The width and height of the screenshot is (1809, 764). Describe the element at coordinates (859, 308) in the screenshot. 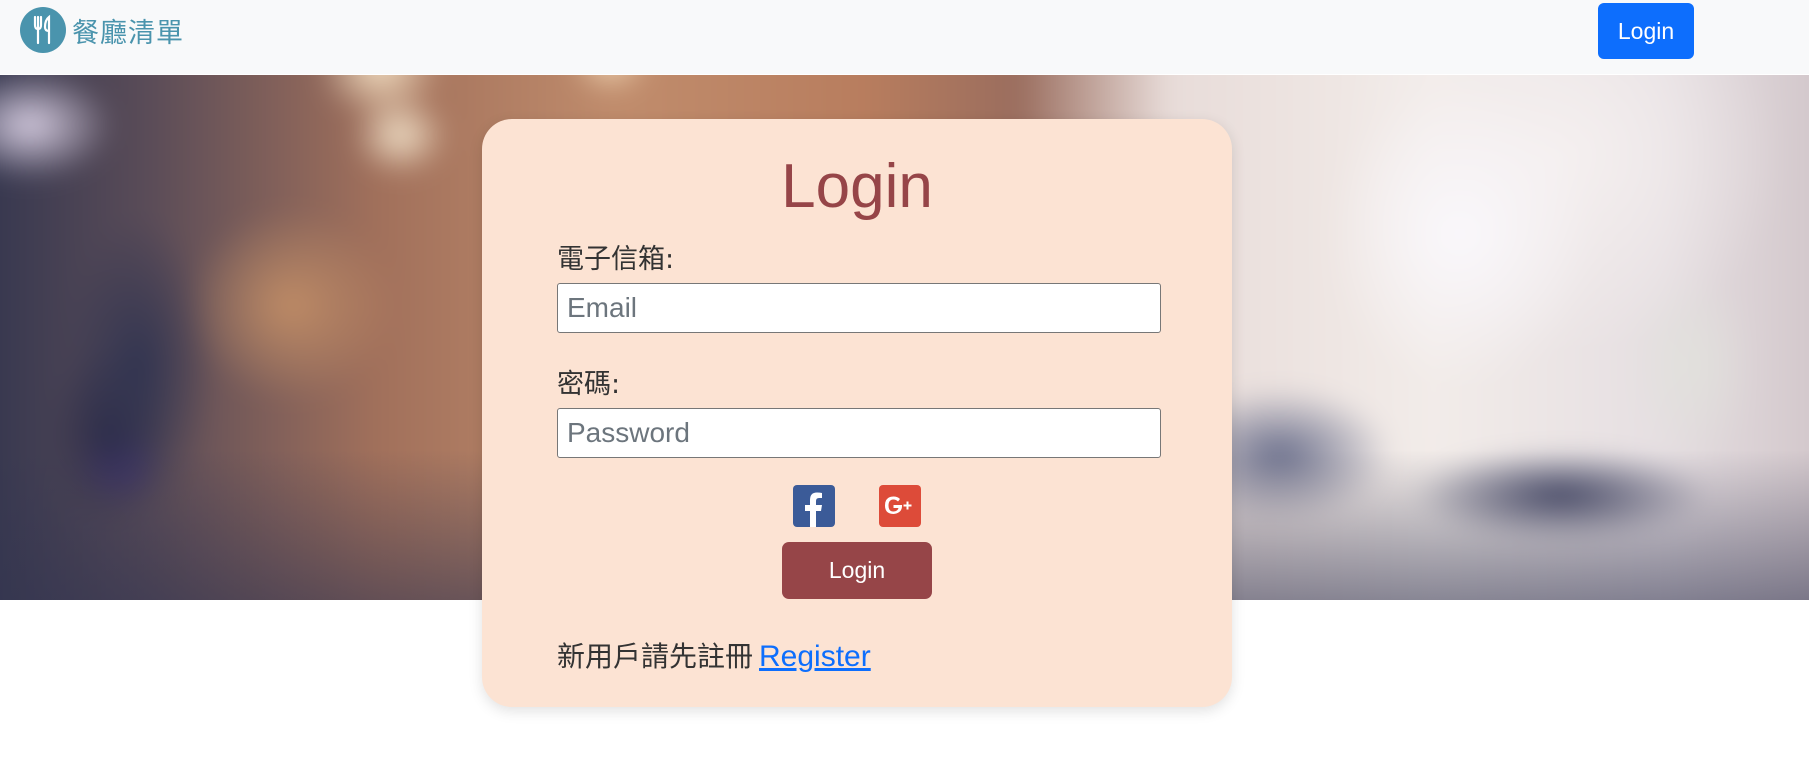

I see `email-input` at that location.